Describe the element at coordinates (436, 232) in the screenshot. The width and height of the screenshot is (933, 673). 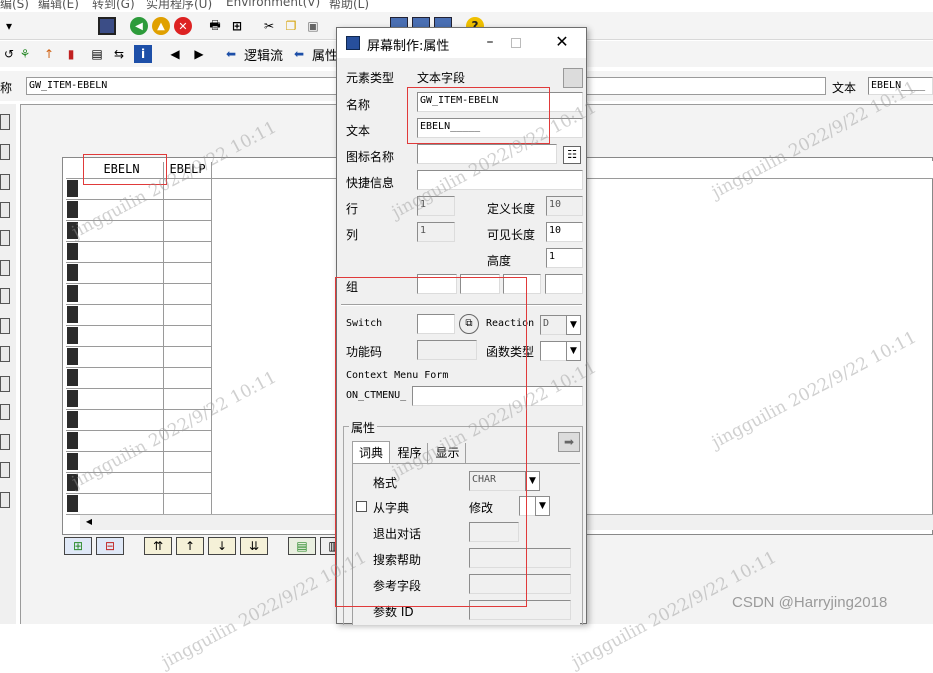
I see `column-input: 1` at that location.